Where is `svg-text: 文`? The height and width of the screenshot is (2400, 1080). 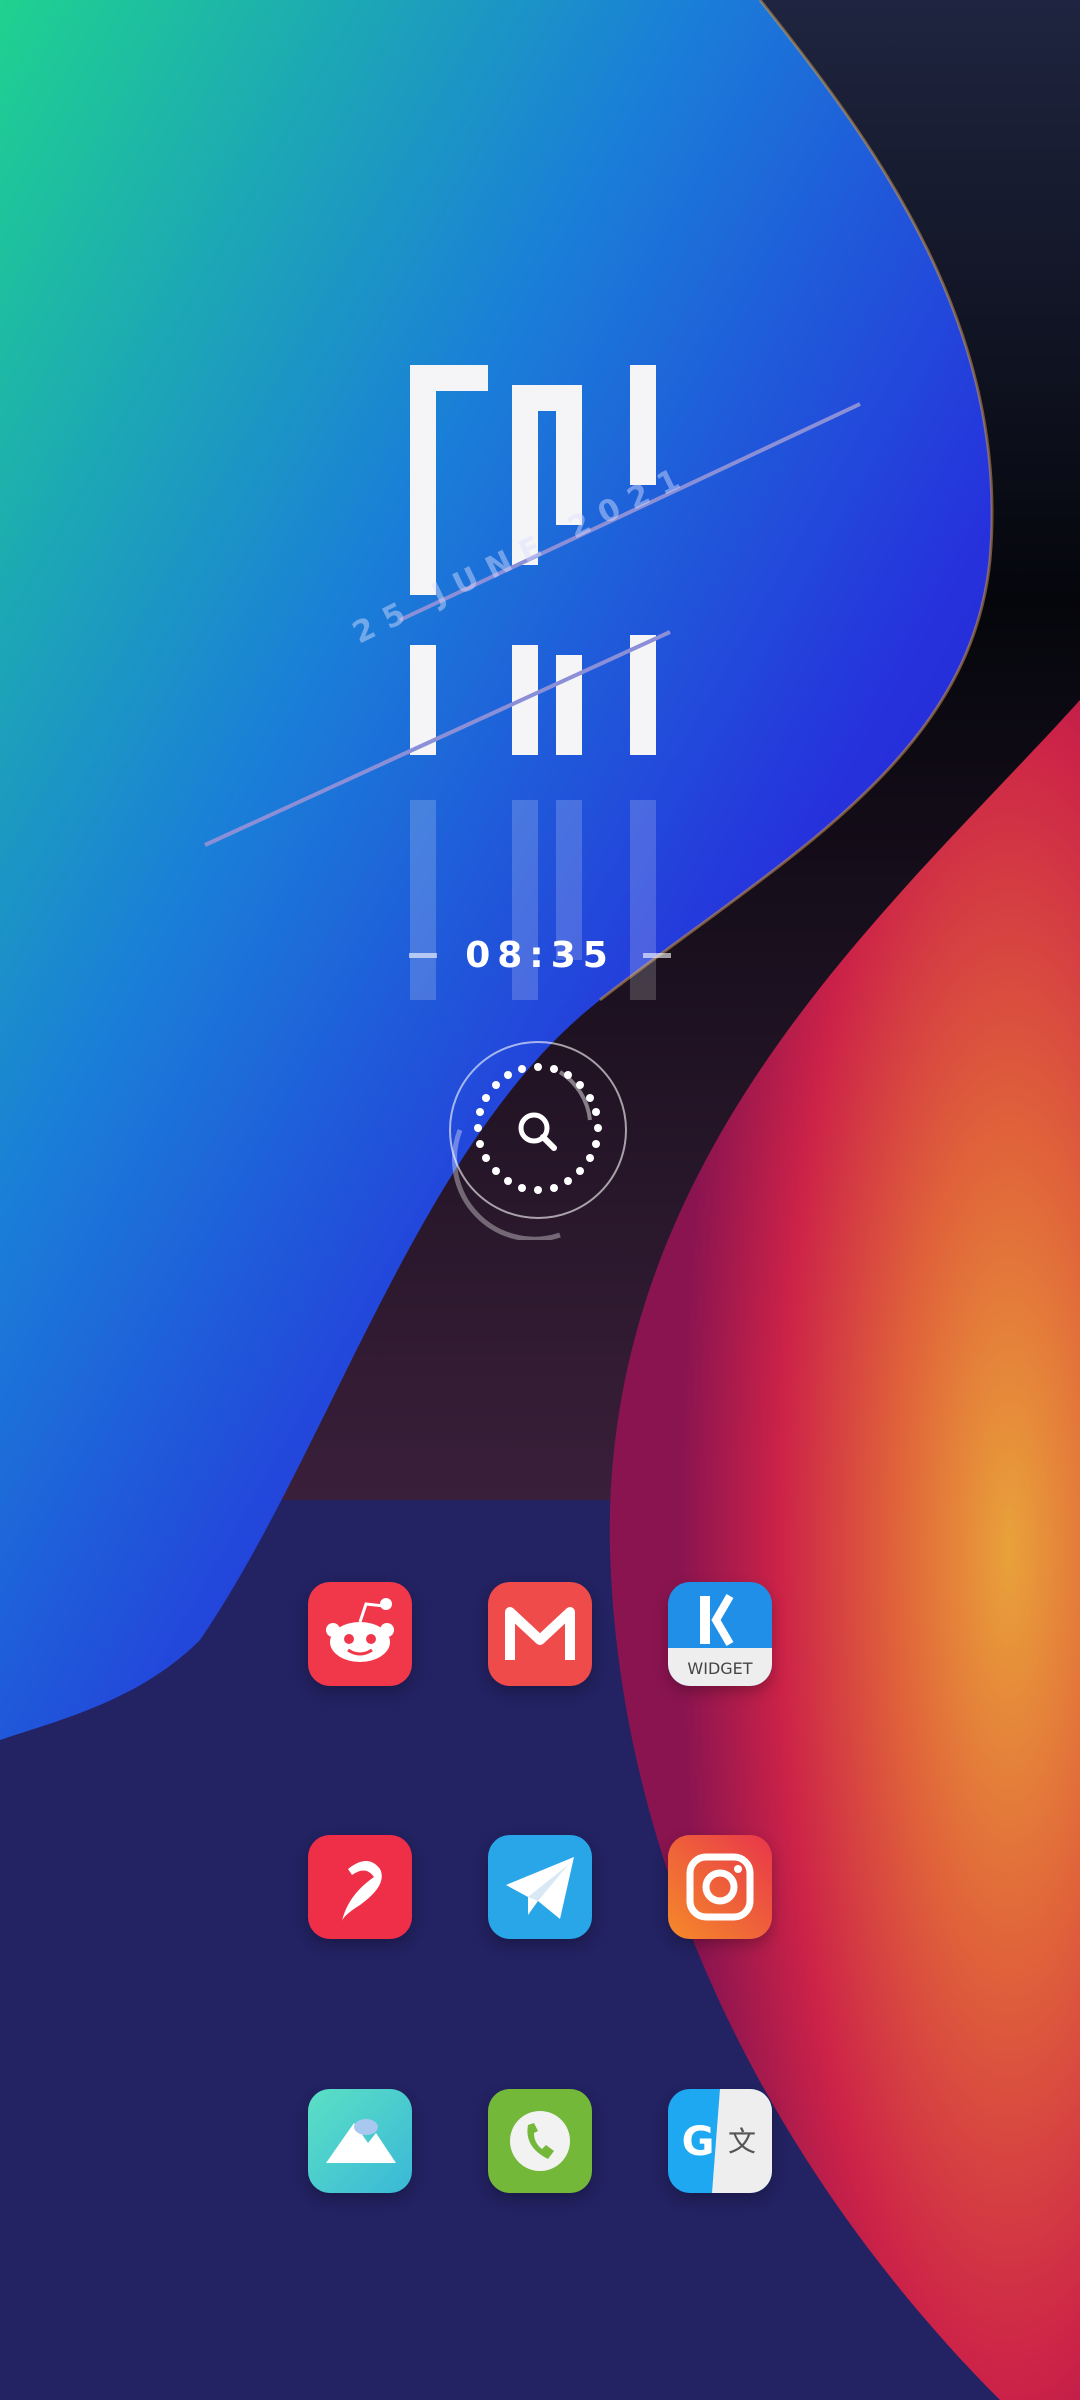
svg-text: 文 is located at coordinates (742, 2141).